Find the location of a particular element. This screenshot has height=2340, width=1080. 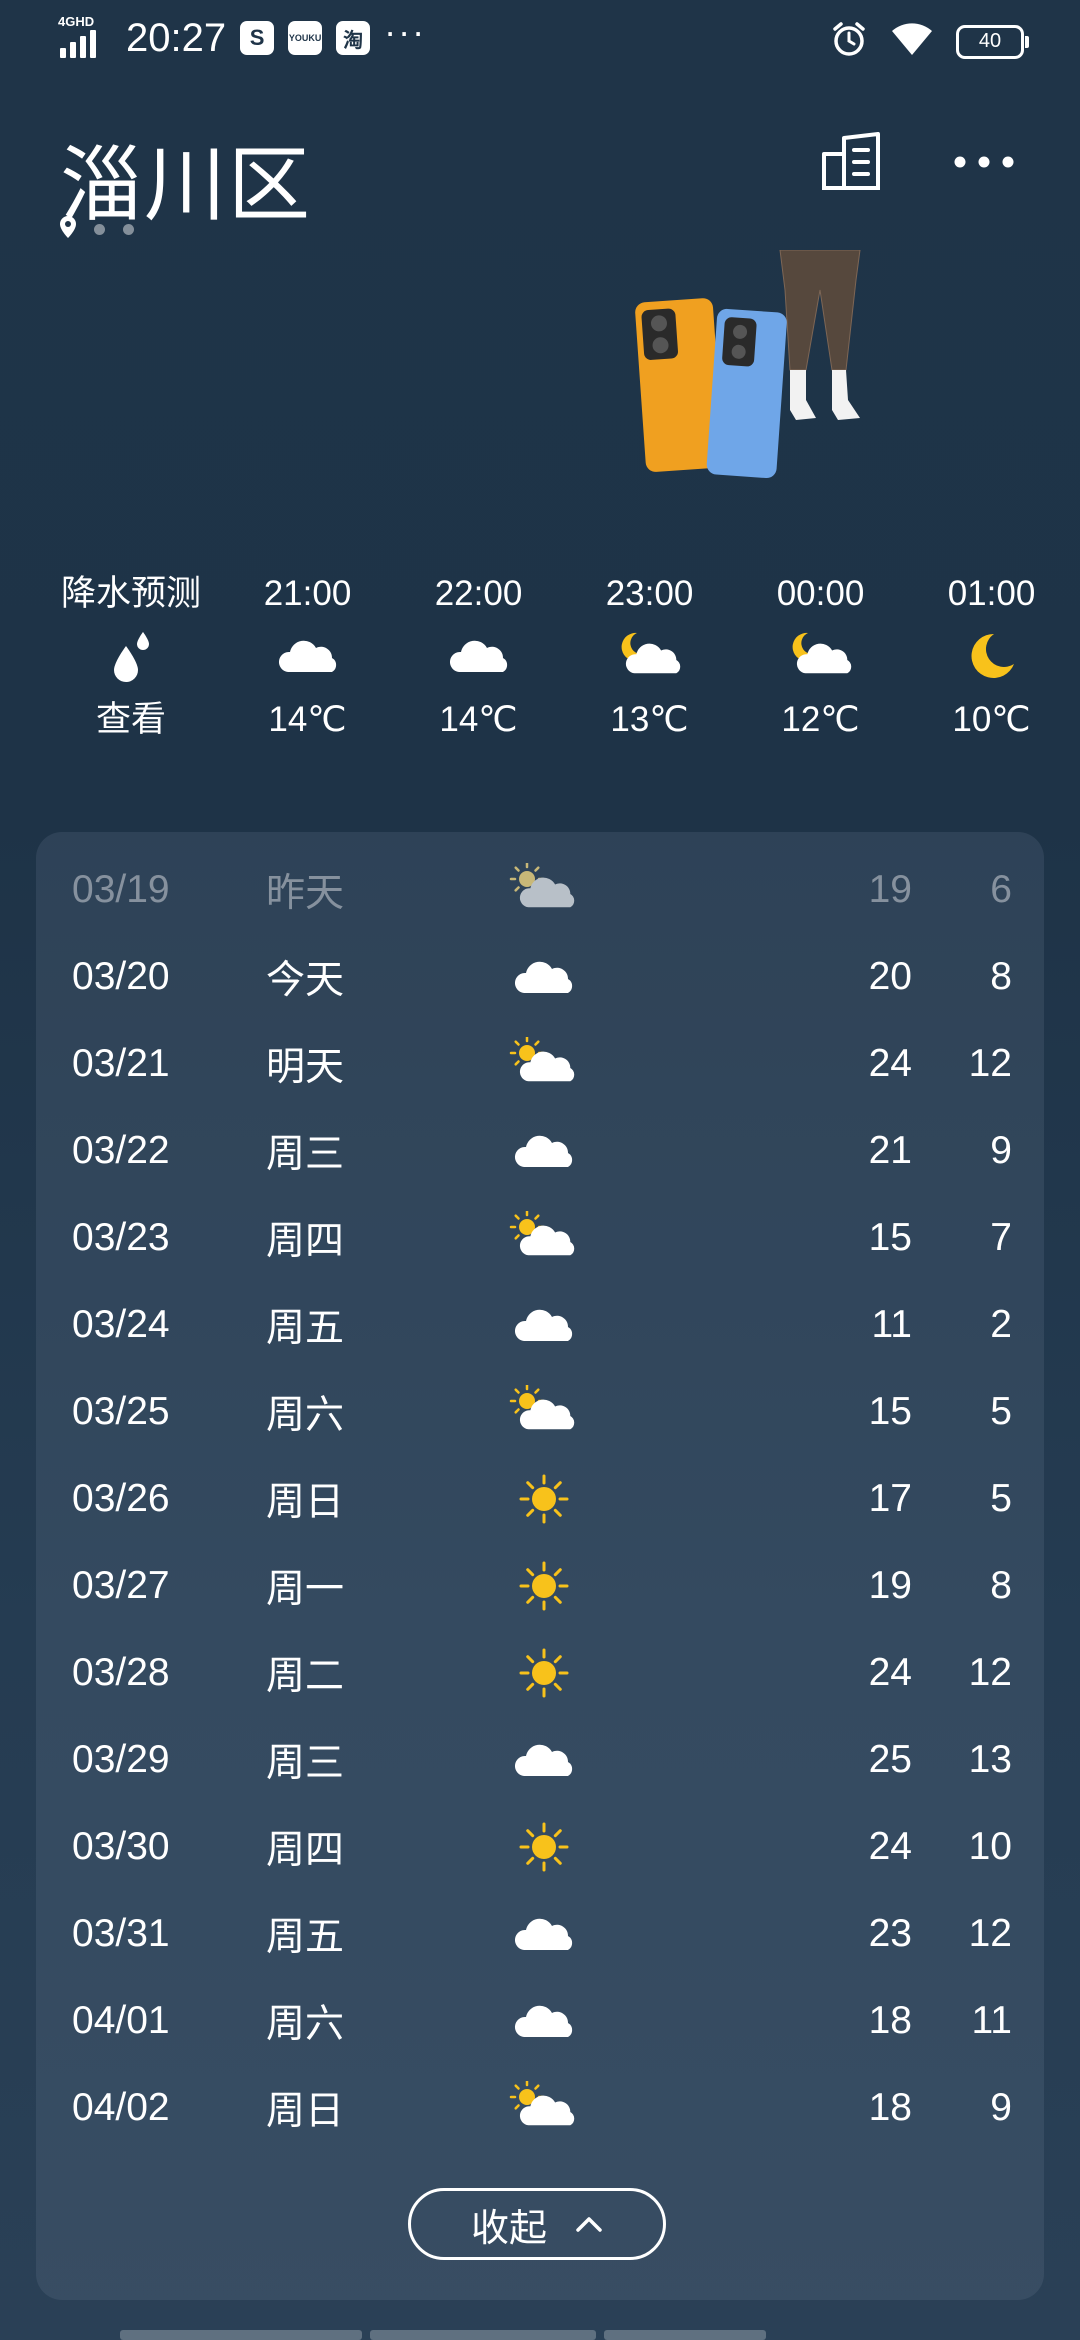

hourly-item: 01:00 10℃ is located at coordinates (991, 668).